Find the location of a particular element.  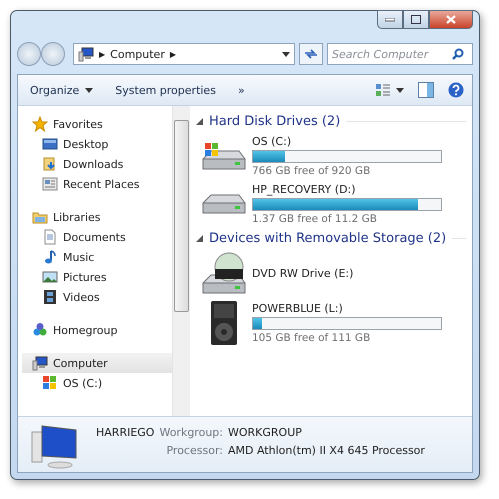

property-value: WORKGROUP is located at coordinates (265, 432).